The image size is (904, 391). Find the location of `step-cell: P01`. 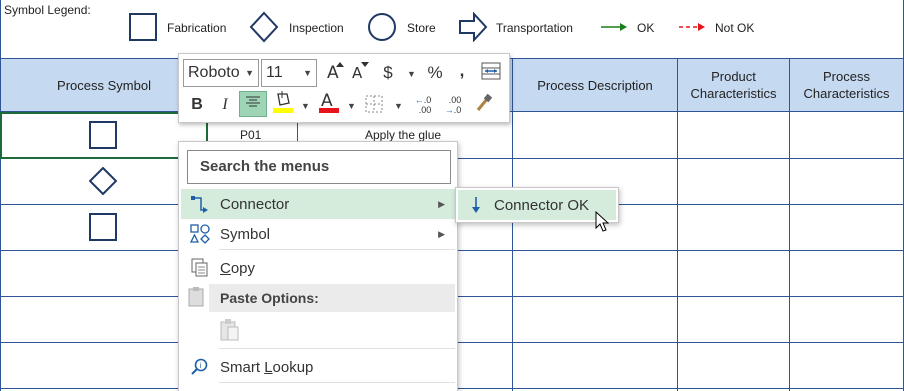

step-cell: P01 is located at coordinates (250, 135).